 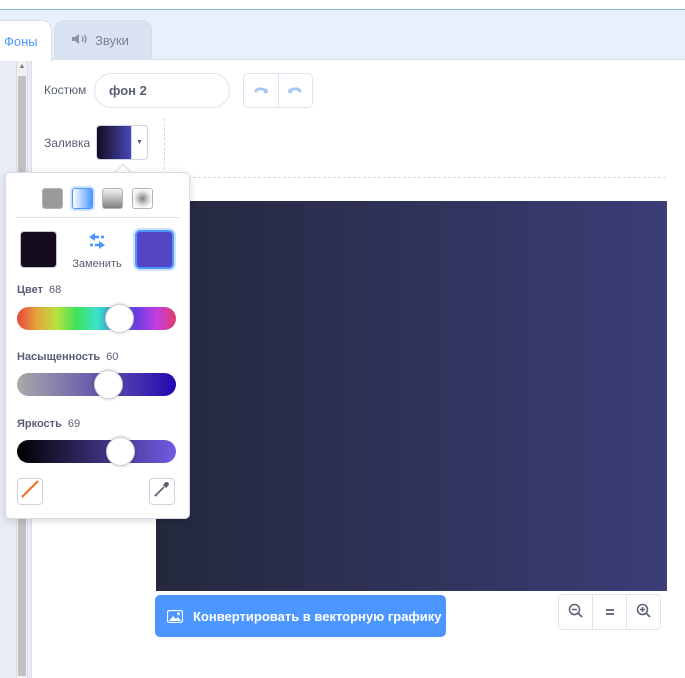 What do you see at coordinates (97, 345) in the screenshot?
I see `fill-color-popover: Заменить Цвет 68 Насыщенность 60 Яркость 69` at bounding box center [97, 345].